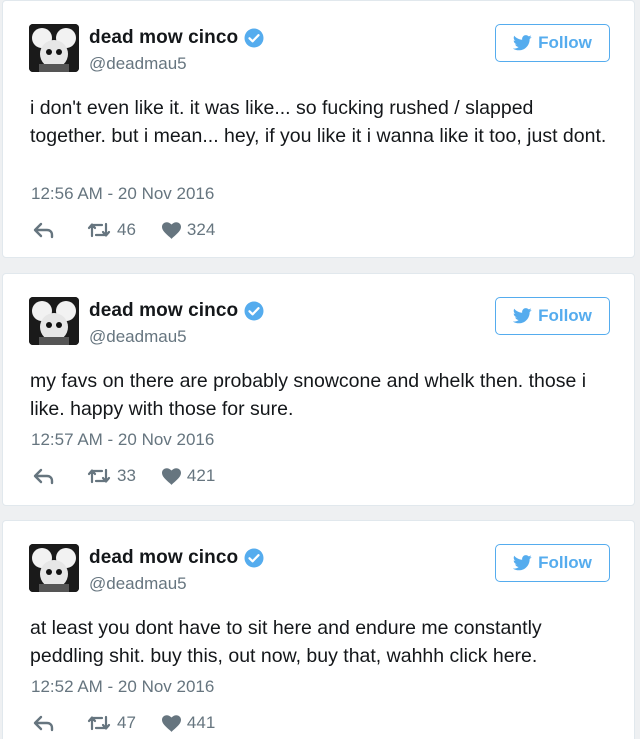 The height and width of the screenshot is (739, 640). What do you see at coordinates (111, 723) in the screenshot?
I see `retweet-button: 47` at bounding box center [111, 723].